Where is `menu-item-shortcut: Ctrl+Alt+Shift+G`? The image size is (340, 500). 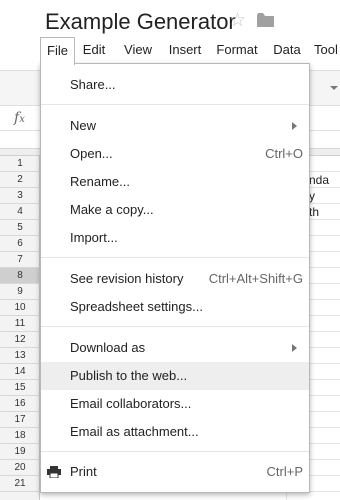
menu-item-shortcut: Ctrl+Alt+Shift+G is located at coordinates (255, 278).